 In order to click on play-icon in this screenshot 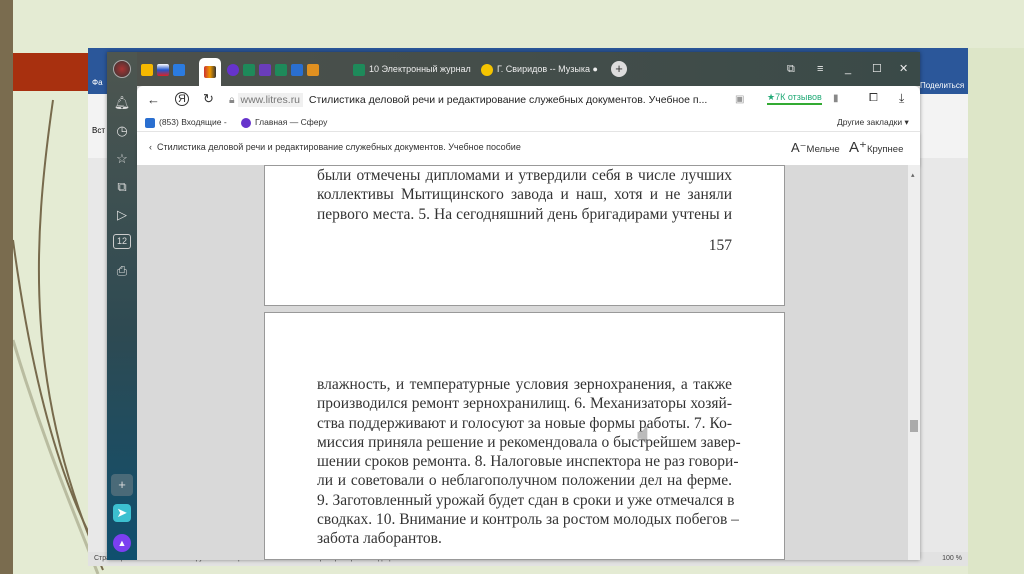, I will do `click(487, 69)`.